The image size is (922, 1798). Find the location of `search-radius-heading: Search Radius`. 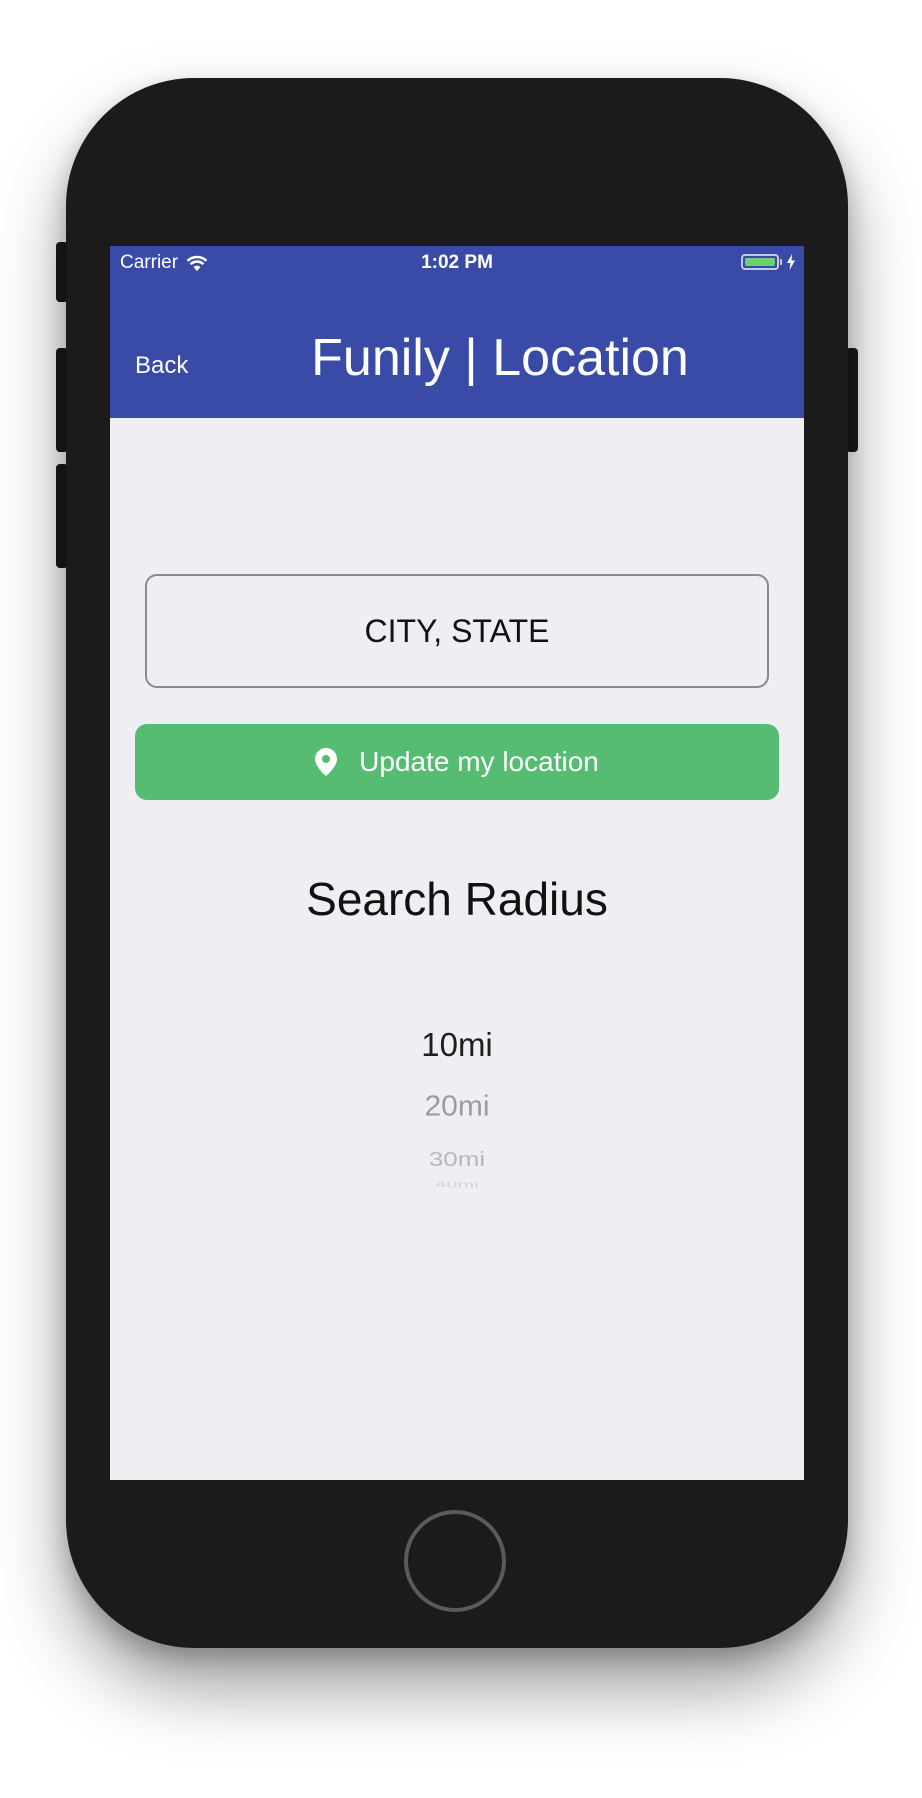

search-radius-heading: Search Radius is located at coordinates (457, 899).